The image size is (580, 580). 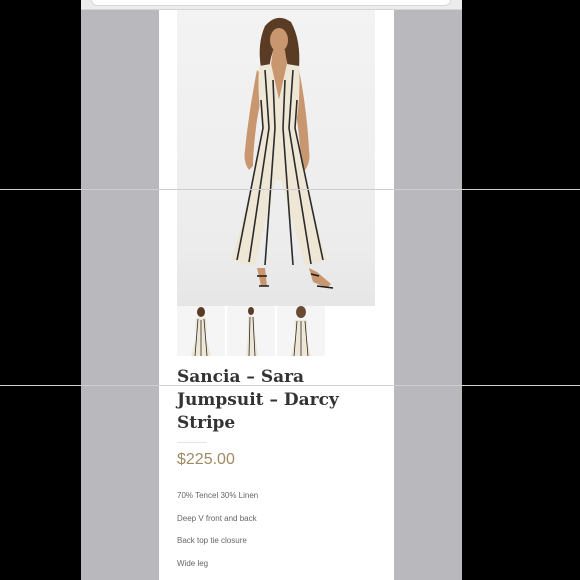 I want to click on address-bar, so click(x=271, y=5).